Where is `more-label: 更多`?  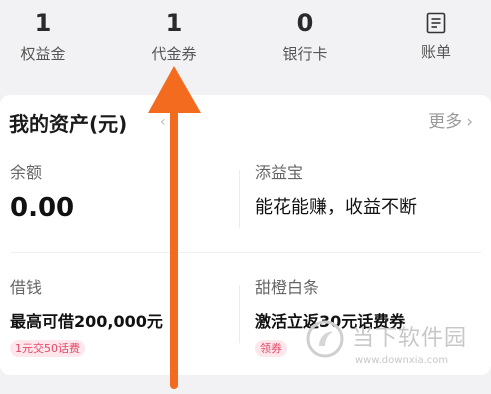
more-label: 更多 is located at coordinates (445, 122).